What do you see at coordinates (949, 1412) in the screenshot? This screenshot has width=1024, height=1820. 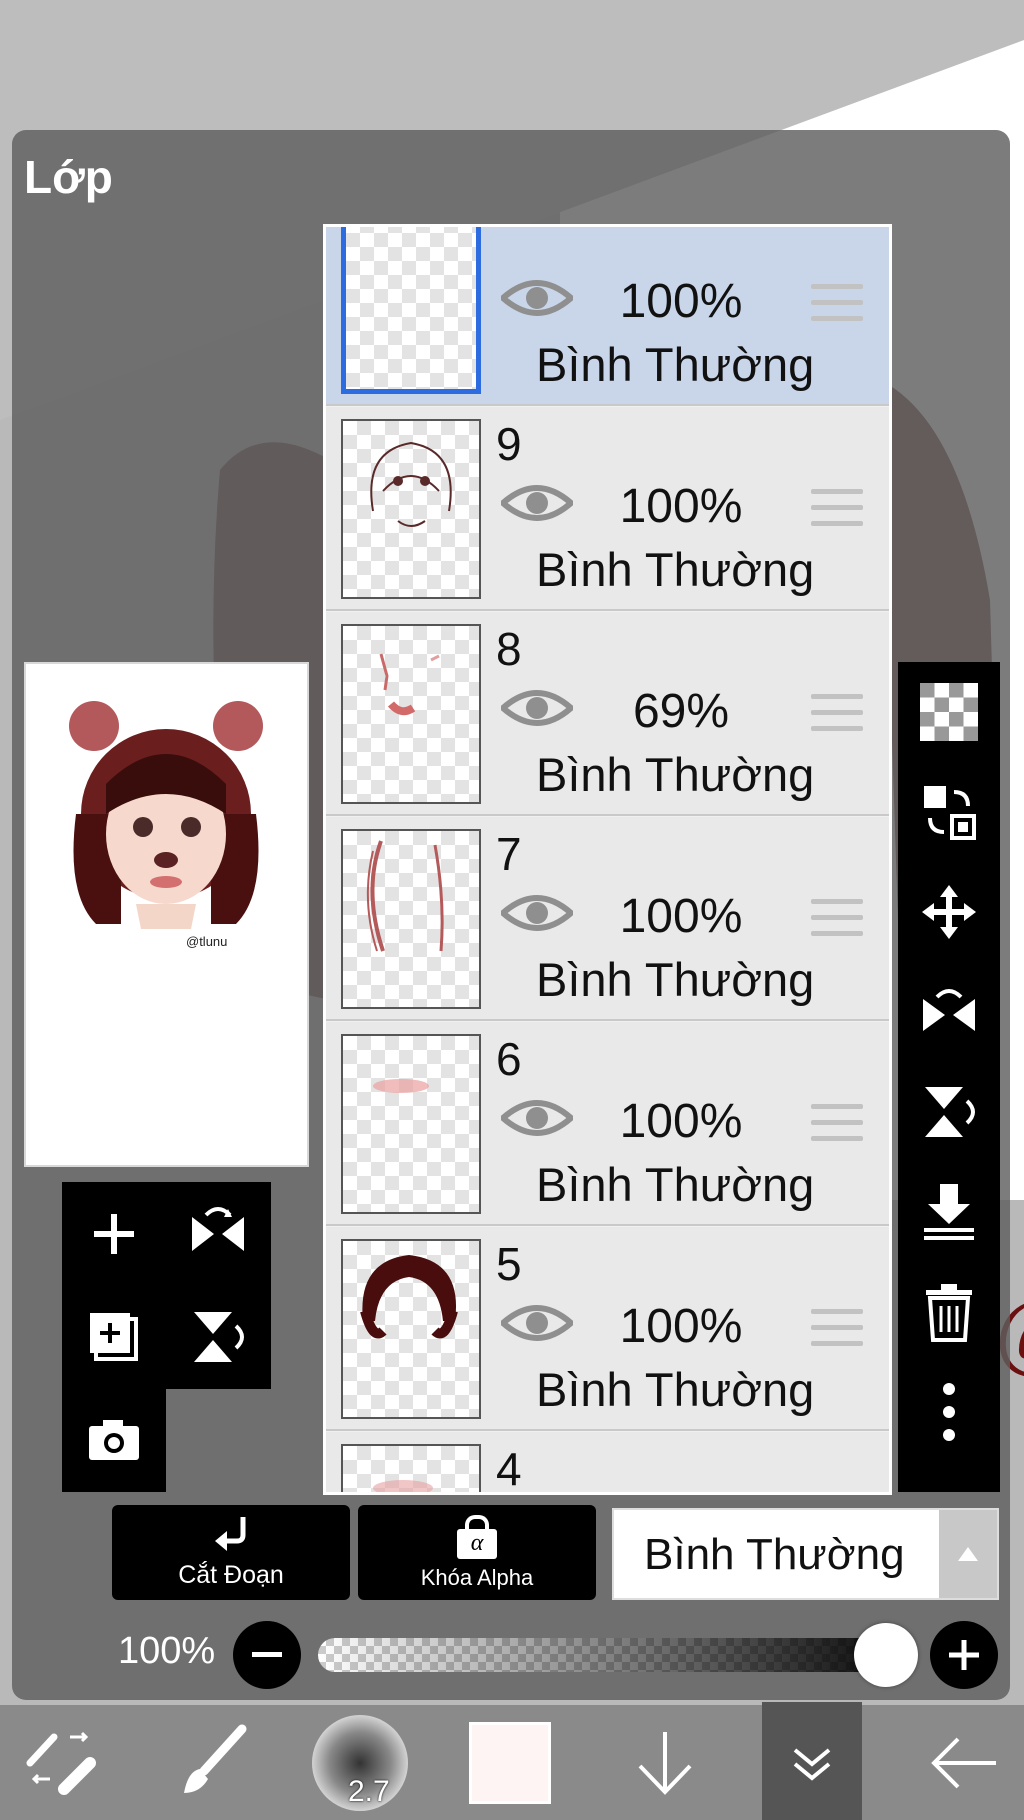 I see `more-icon` at bounding box center [949, 1412].